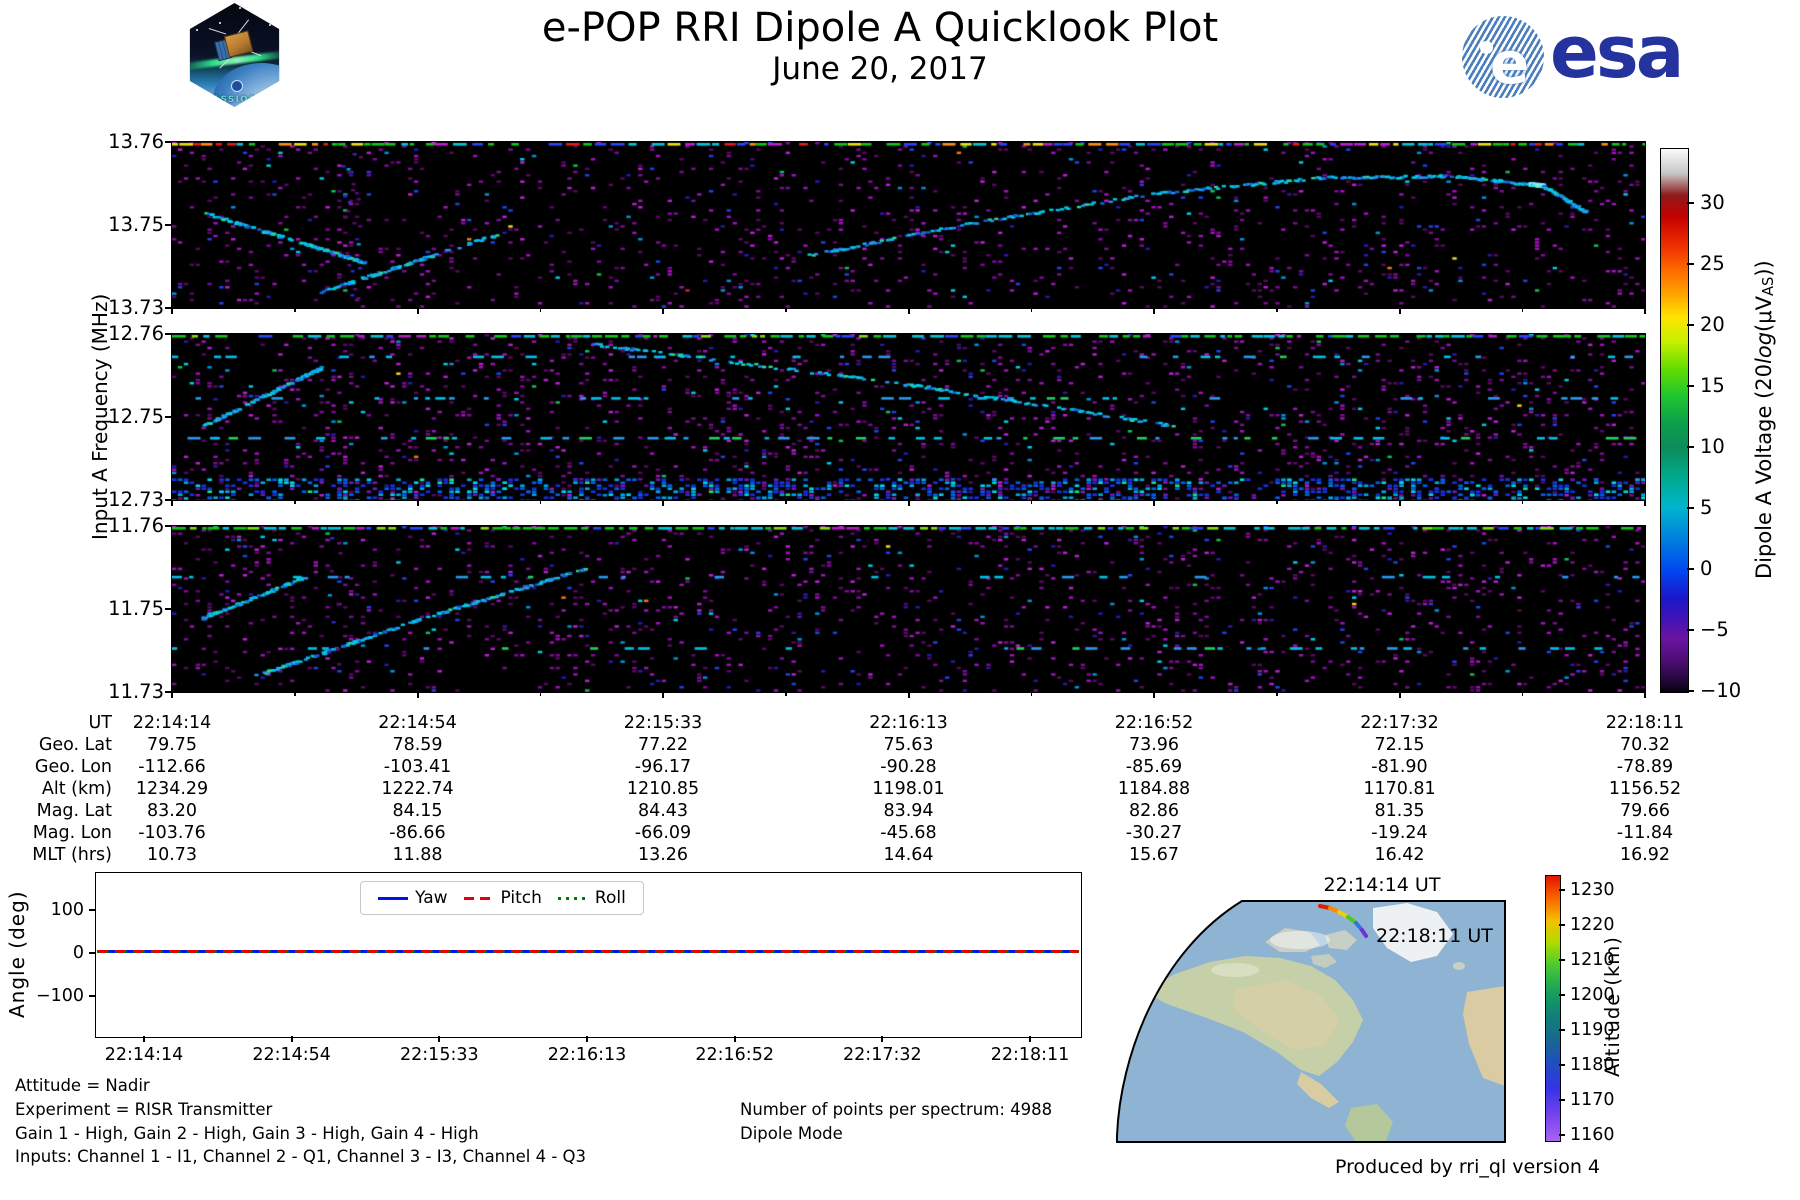 The height and width of the screenshot is (1200, 1800). I want to click on angle-tick-label: 0, so click(78, 953).